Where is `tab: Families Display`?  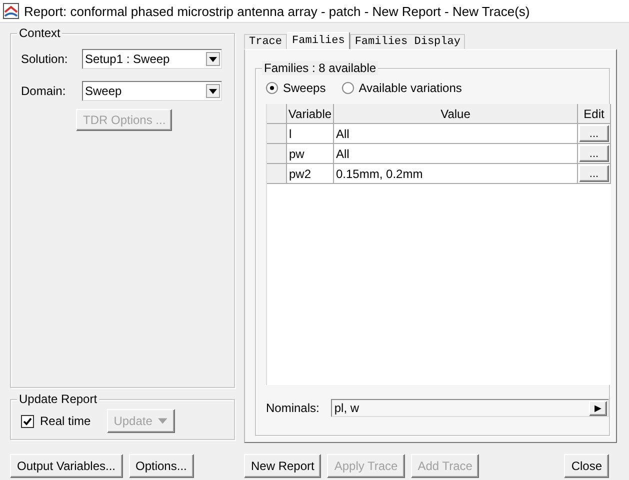
tab: Families Display is located at coordinates (408, 41).